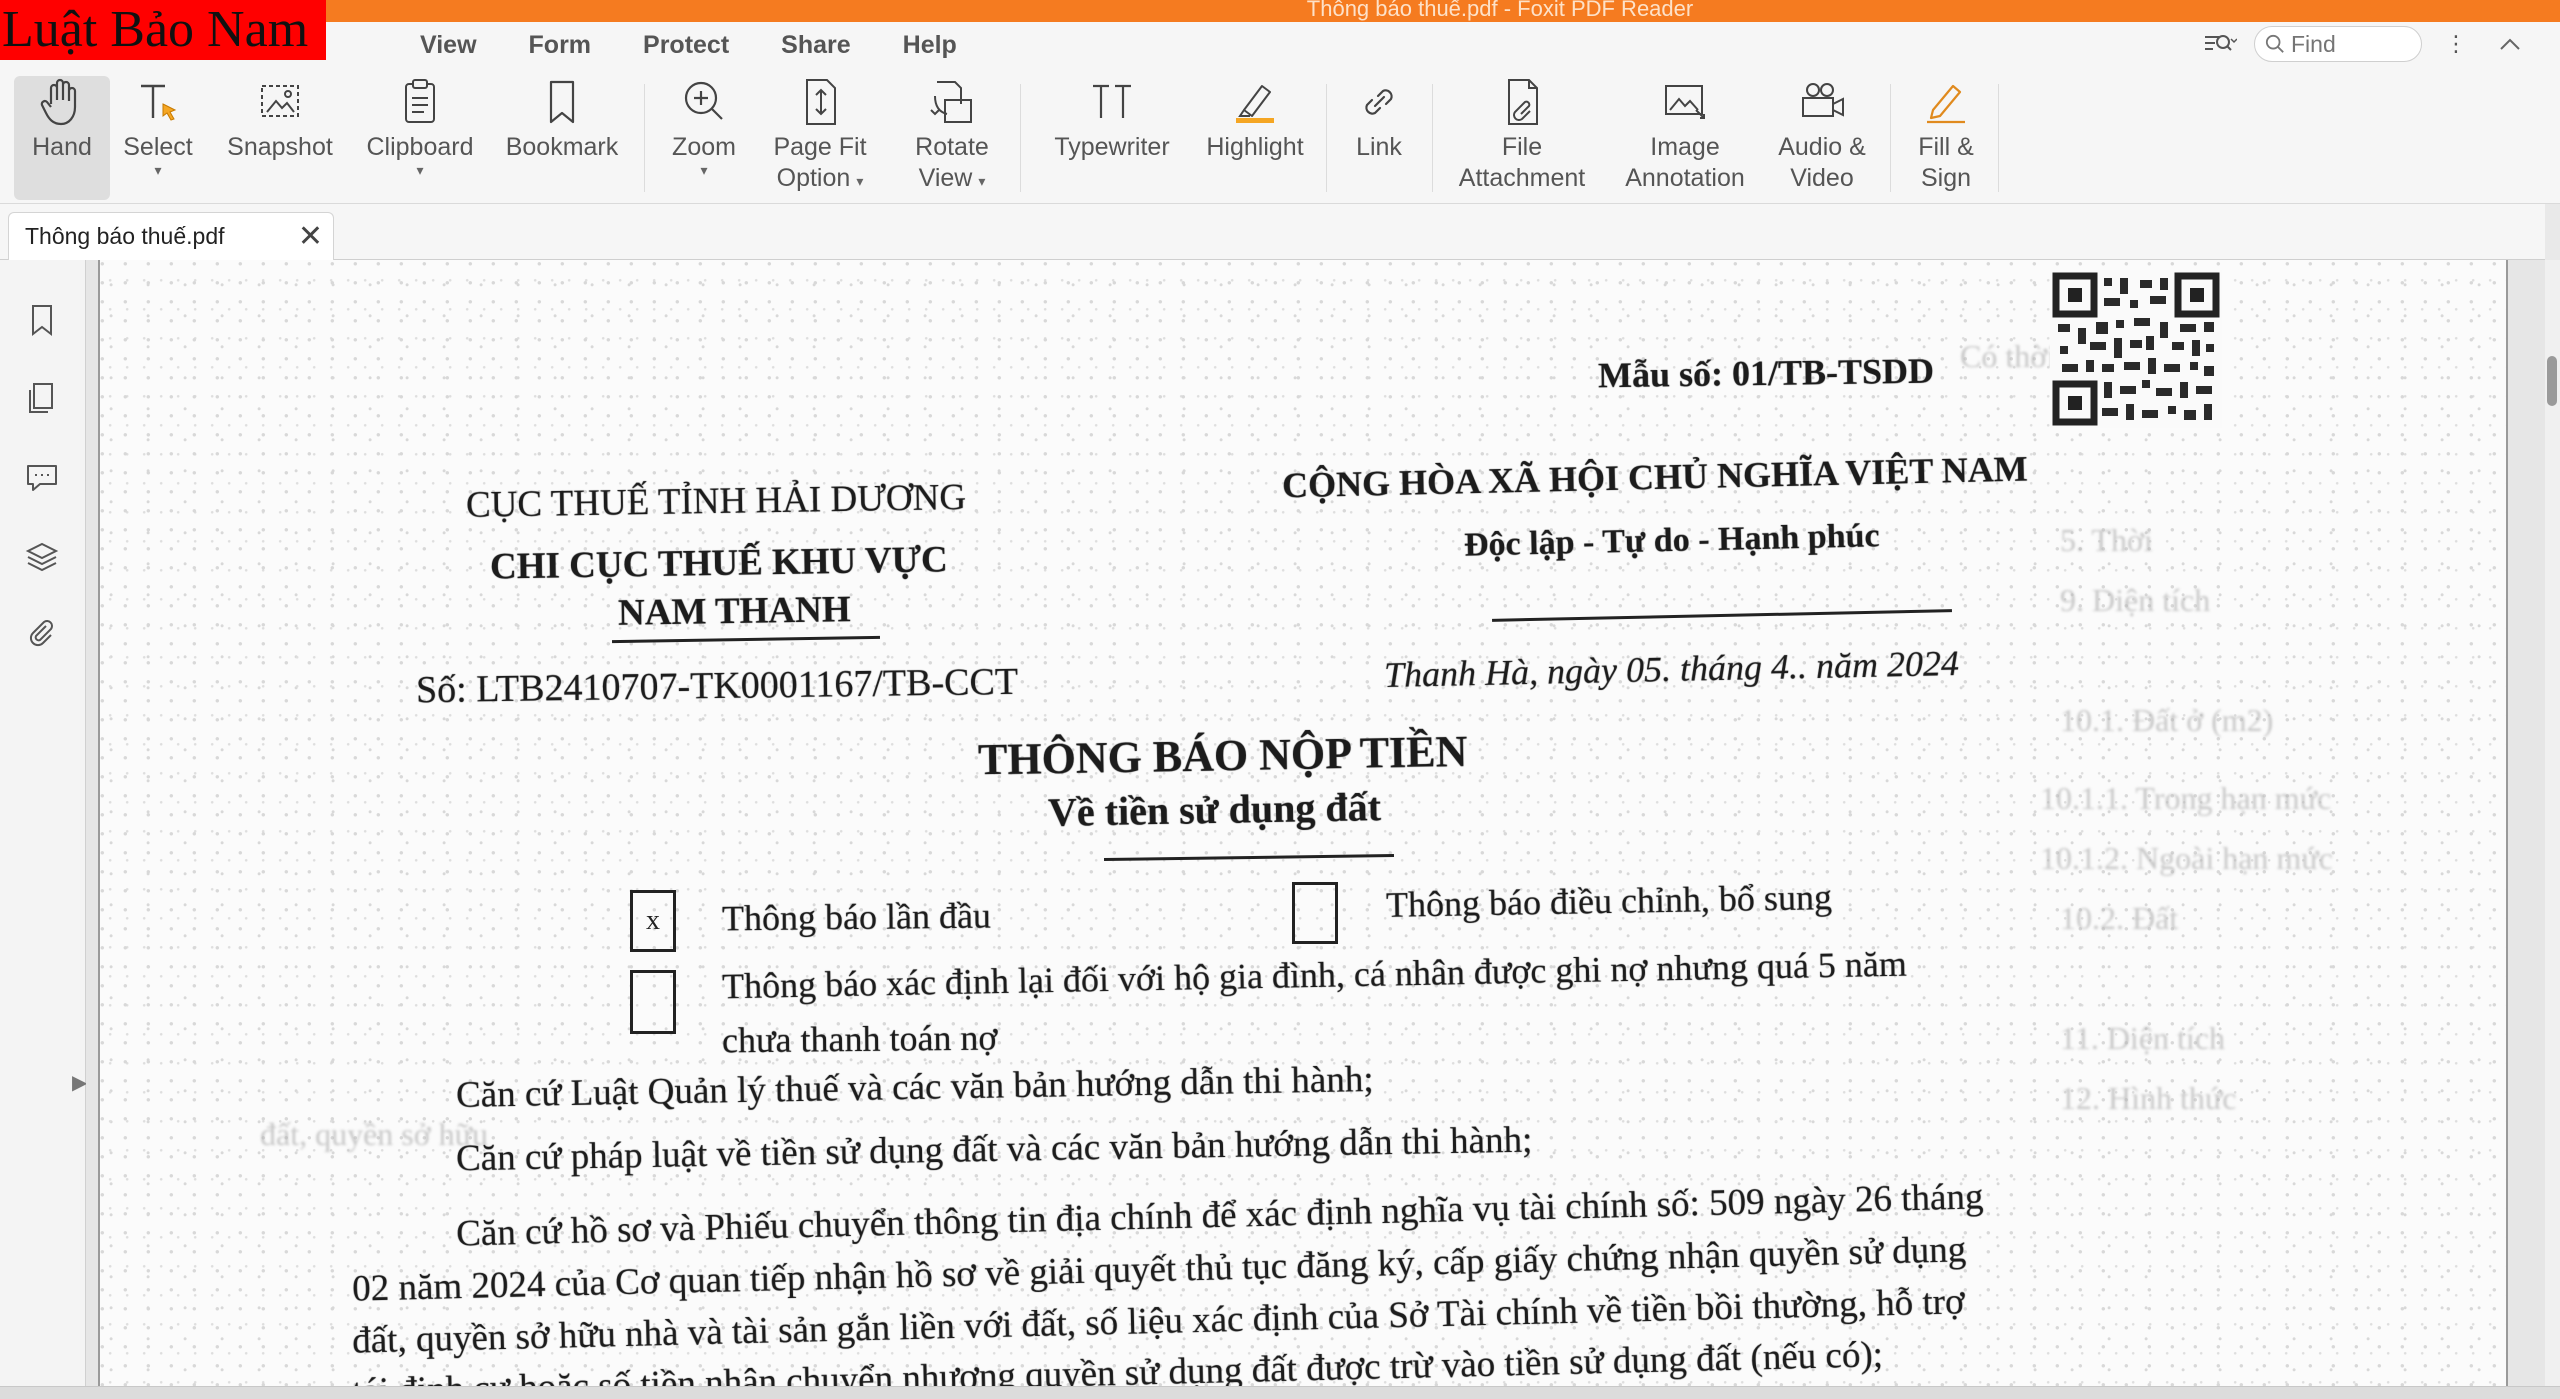  What do you see at coordinates (1766, 373) in the screenshot?
I see `form-number: Mẫu số: 01/TB-TSDD` at bounding box center [1766, 373].